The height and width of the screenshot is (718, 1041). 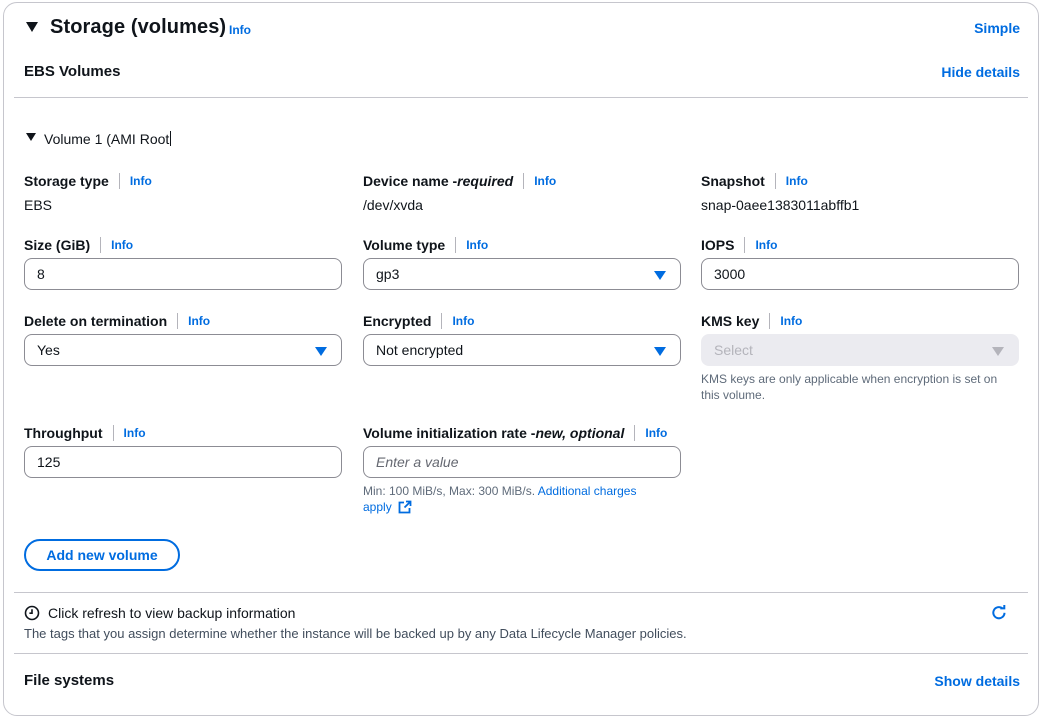 What do you see at coordinates (48, 350) in the screenshot?
I see `delete-on-termination-value: Yes` at bounding box center [48, 350].